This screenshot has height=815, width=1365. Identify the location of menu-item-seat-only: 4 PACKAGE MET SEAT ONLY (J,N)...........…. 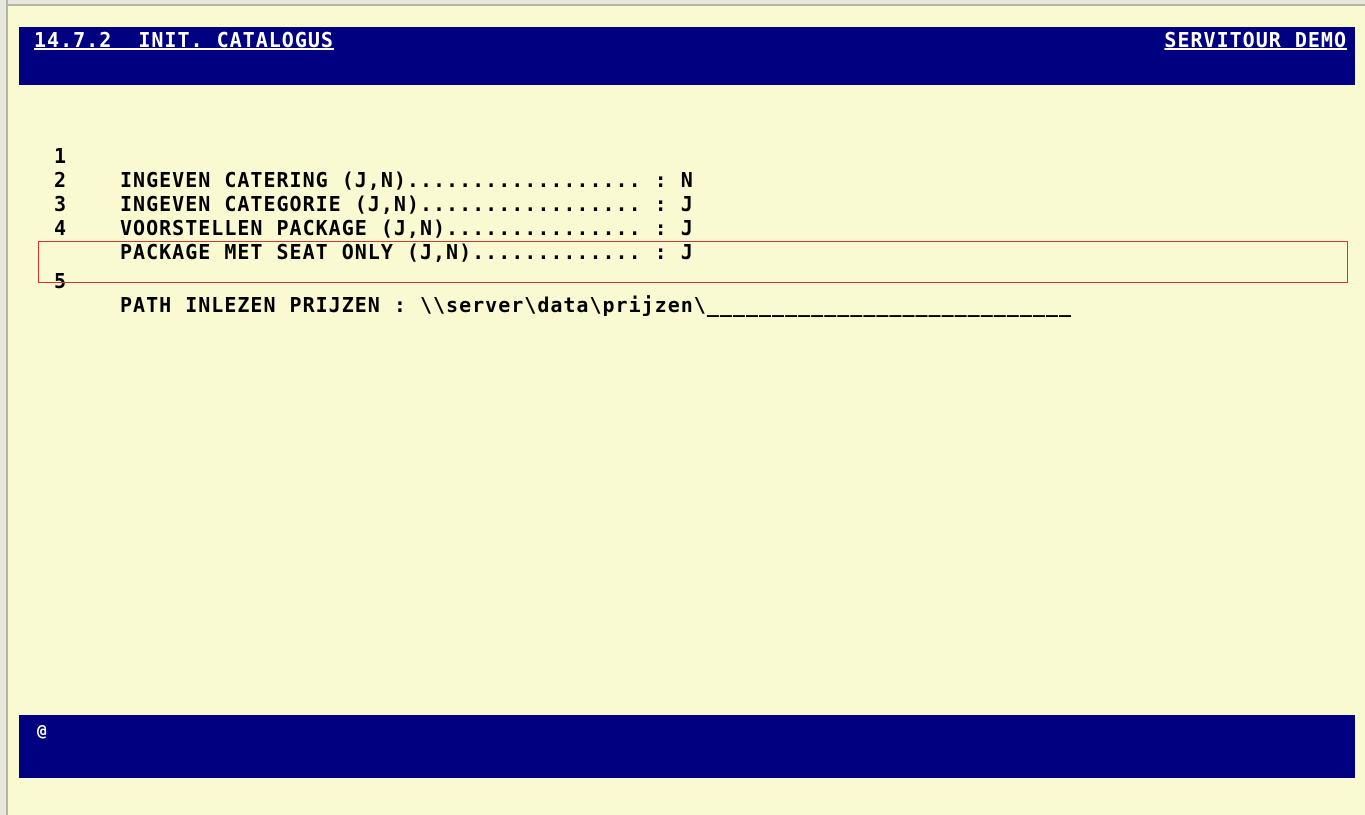
(371, 228).